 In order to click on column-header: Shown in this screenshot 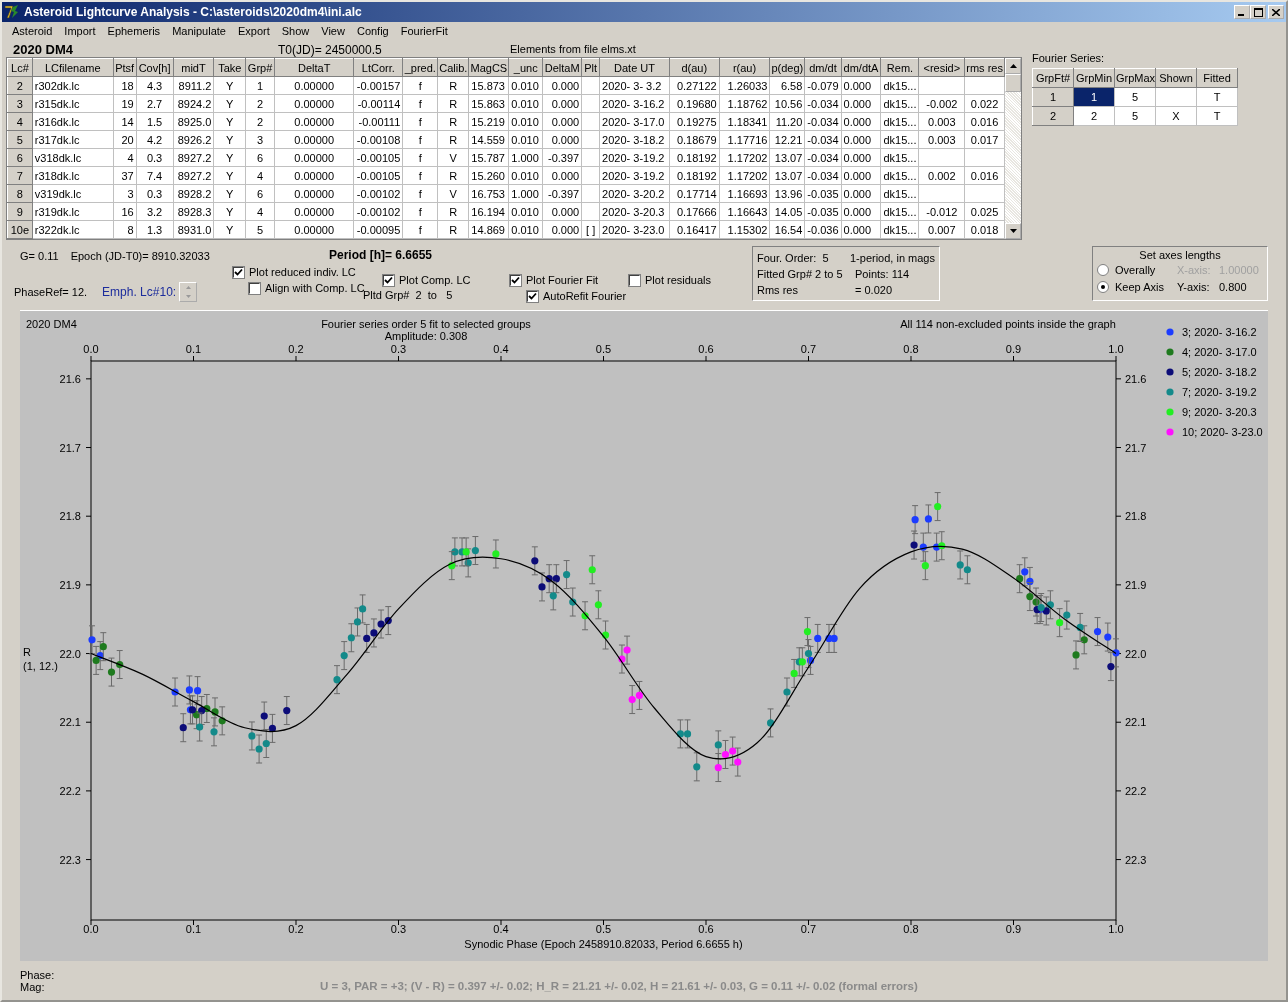, I will do `click(1176, 78)`.